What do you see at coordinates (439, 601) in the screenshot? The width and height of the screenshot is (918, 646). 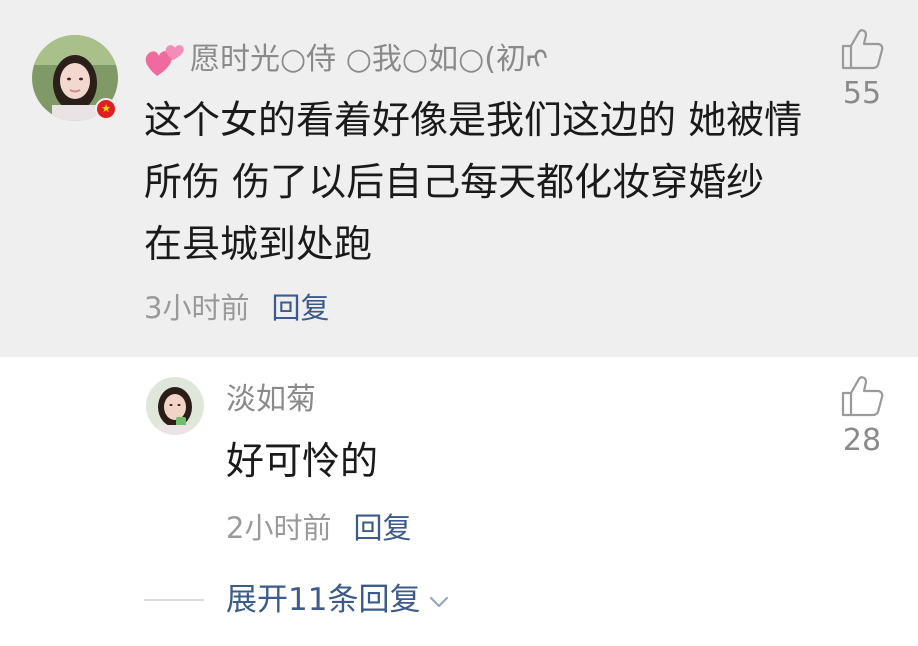 I see `chevron-down-icon` at bounding box center [439, 601].